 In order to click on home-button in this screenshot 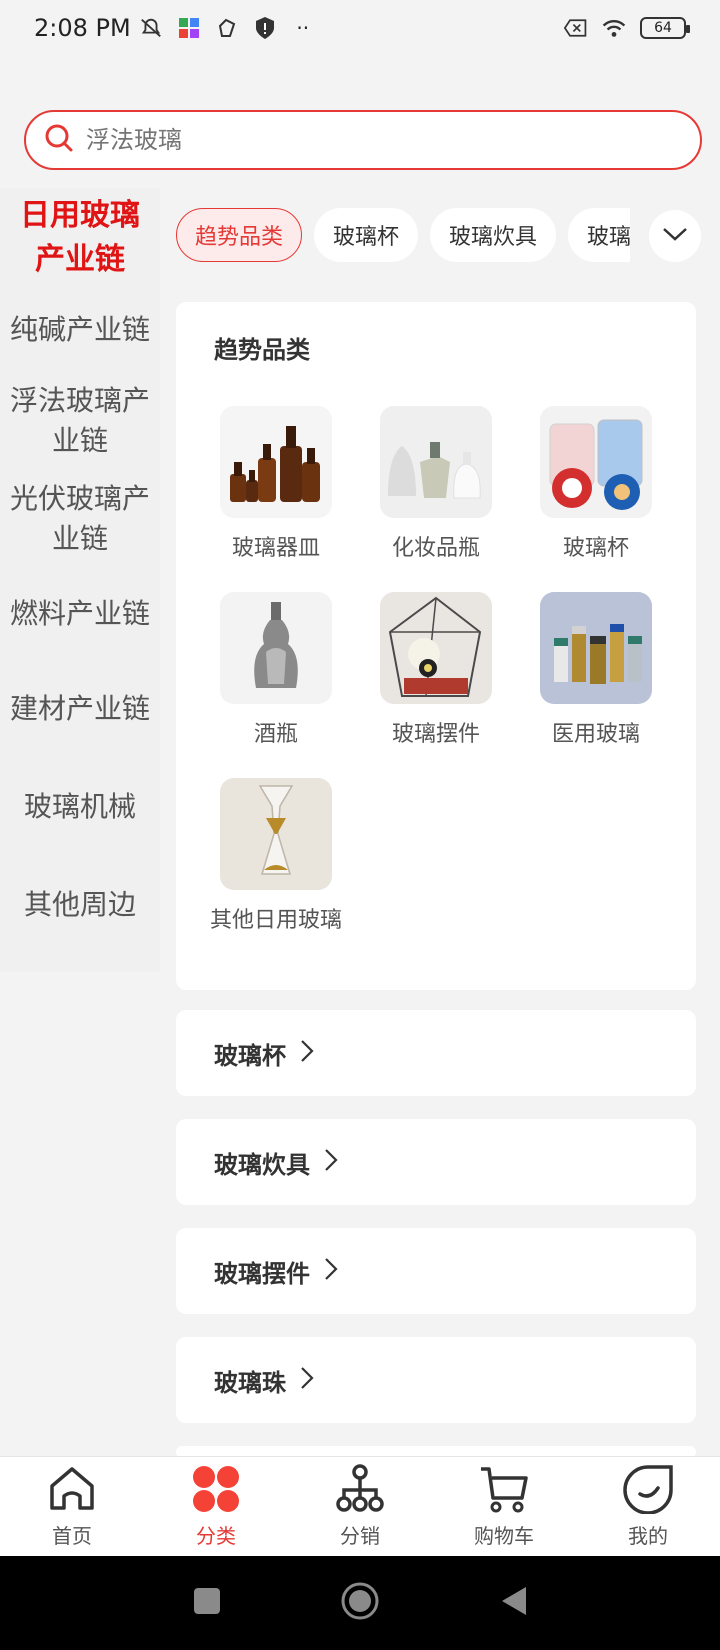, I will do `click(360, 1603)`.